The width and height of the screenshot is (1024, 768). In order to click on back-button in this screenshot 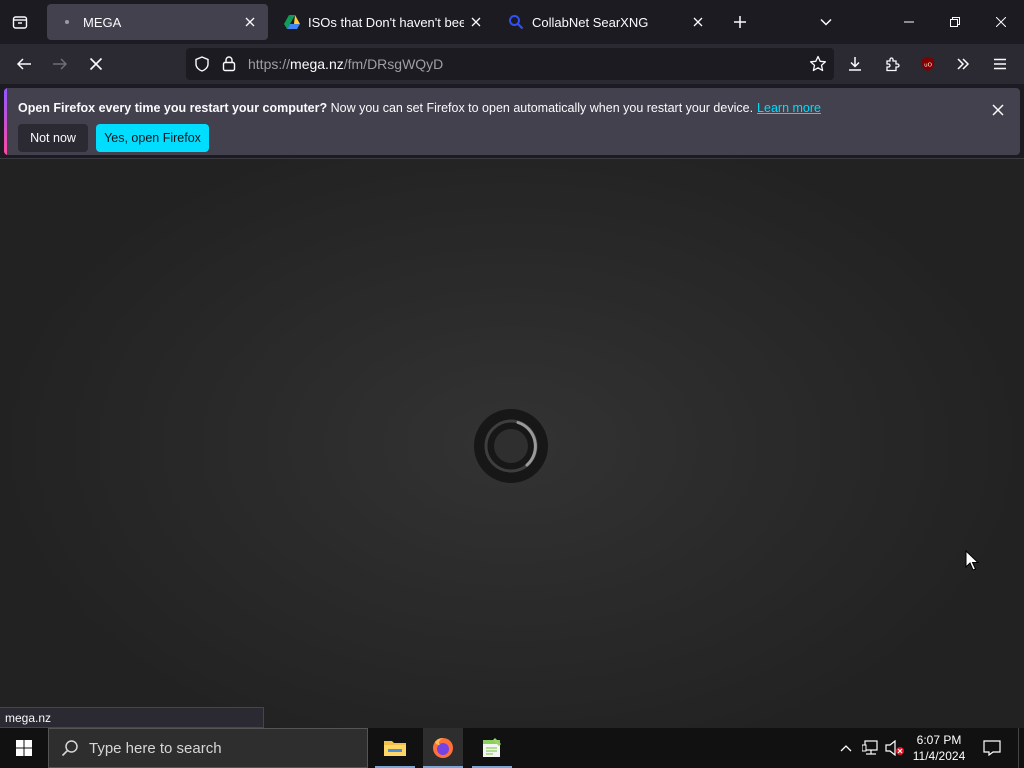, I will do `click(24, 64)`.